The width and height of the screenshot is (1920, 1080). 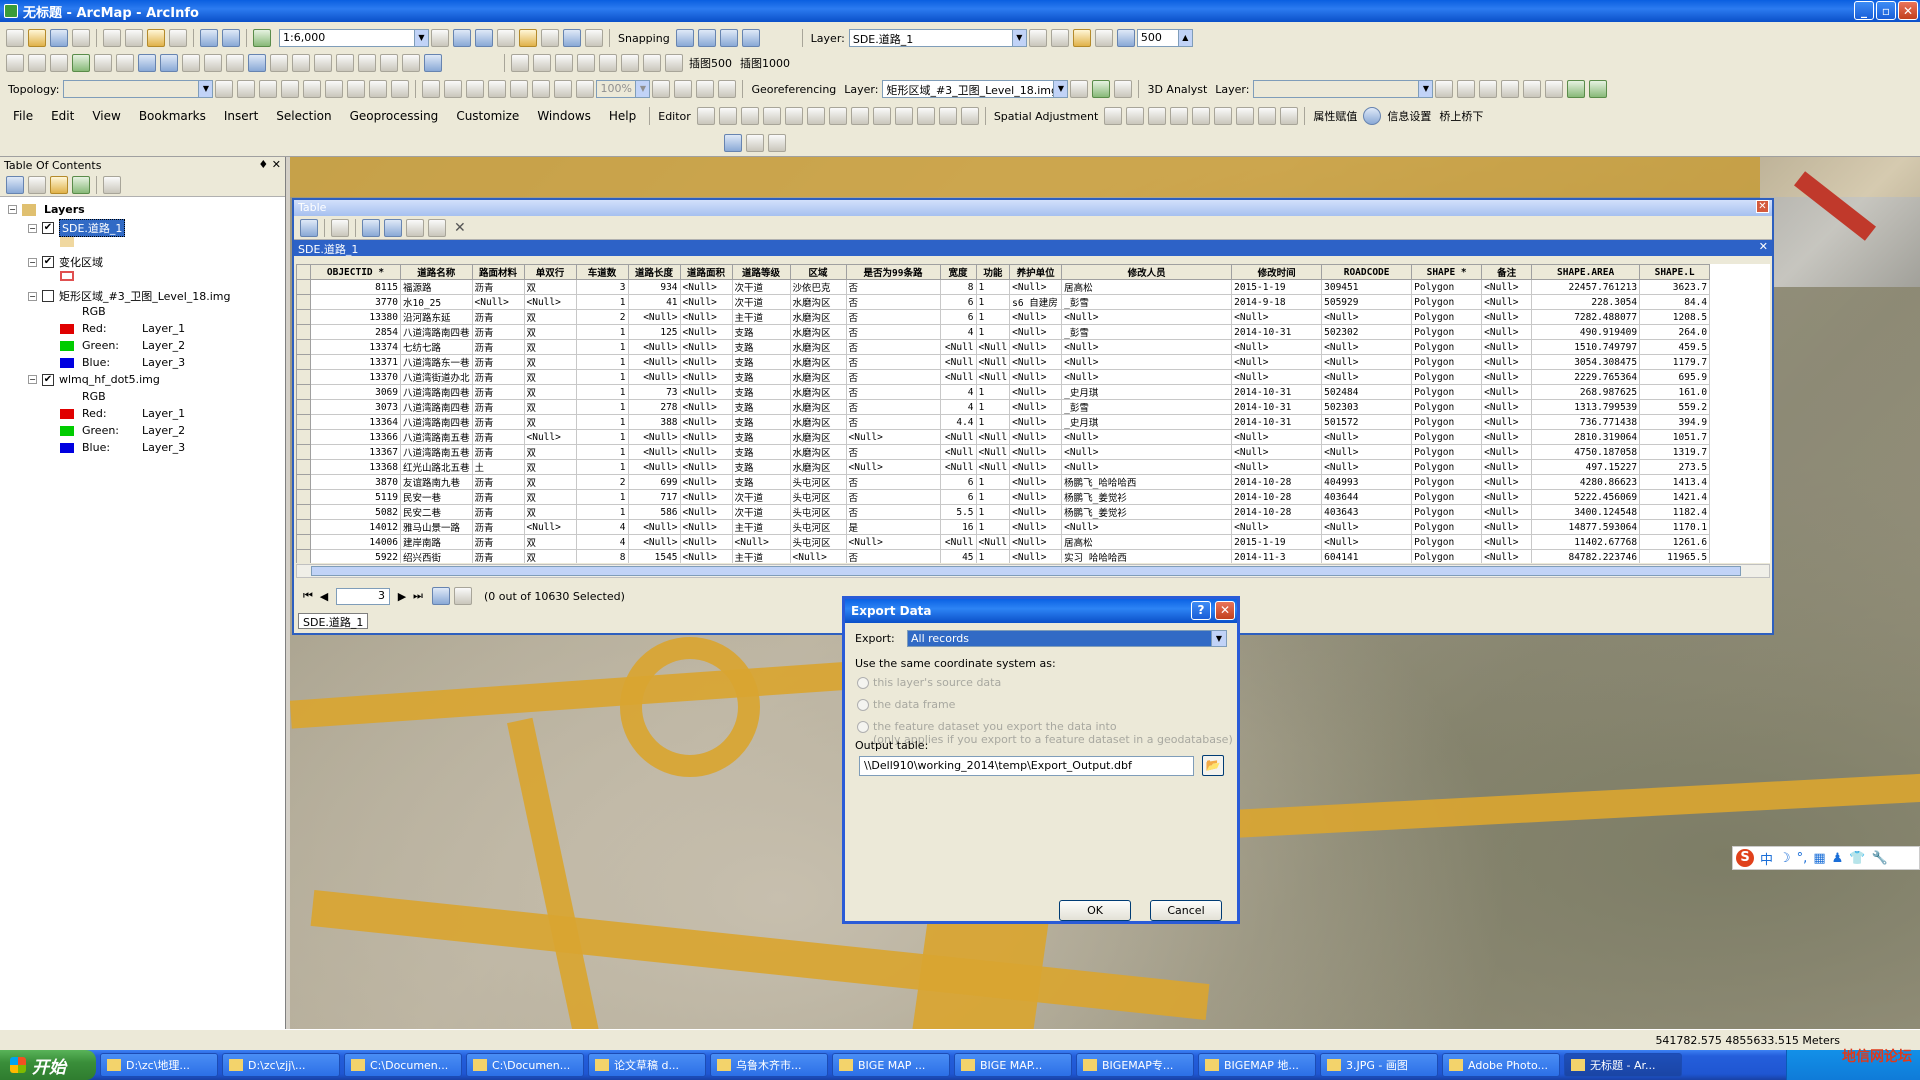 I want to click on layer-name: SDE.道路_1, so click(x=92, y=228).